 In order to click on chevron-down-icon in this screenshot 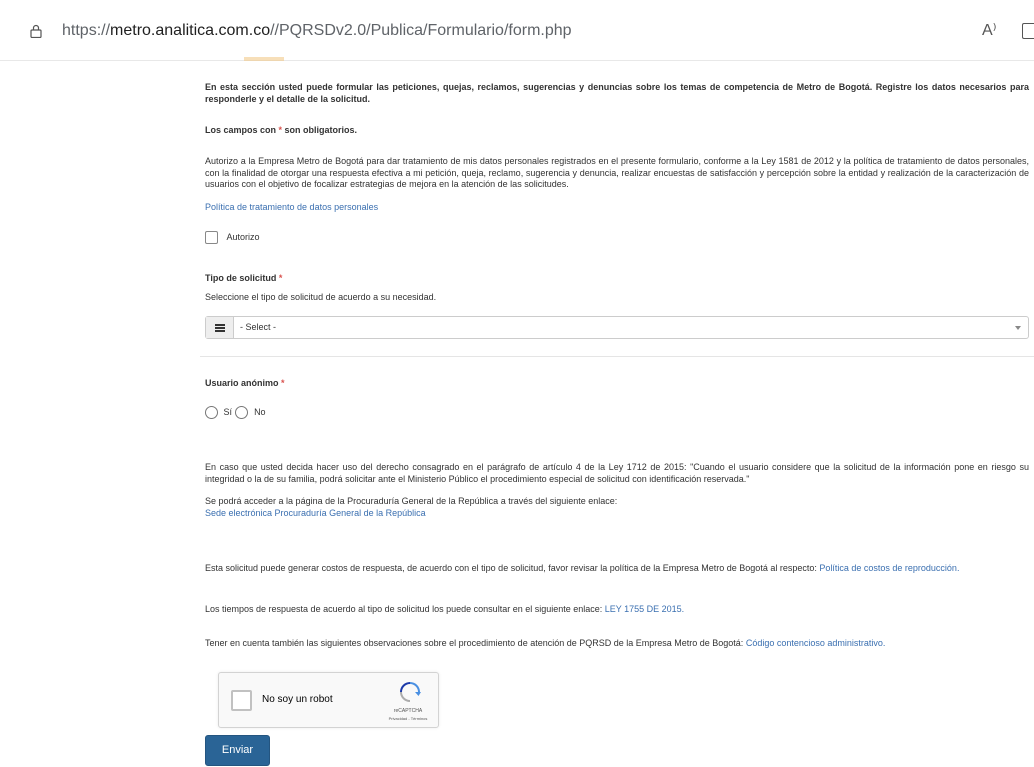, I will do `click(1018, 328)`.